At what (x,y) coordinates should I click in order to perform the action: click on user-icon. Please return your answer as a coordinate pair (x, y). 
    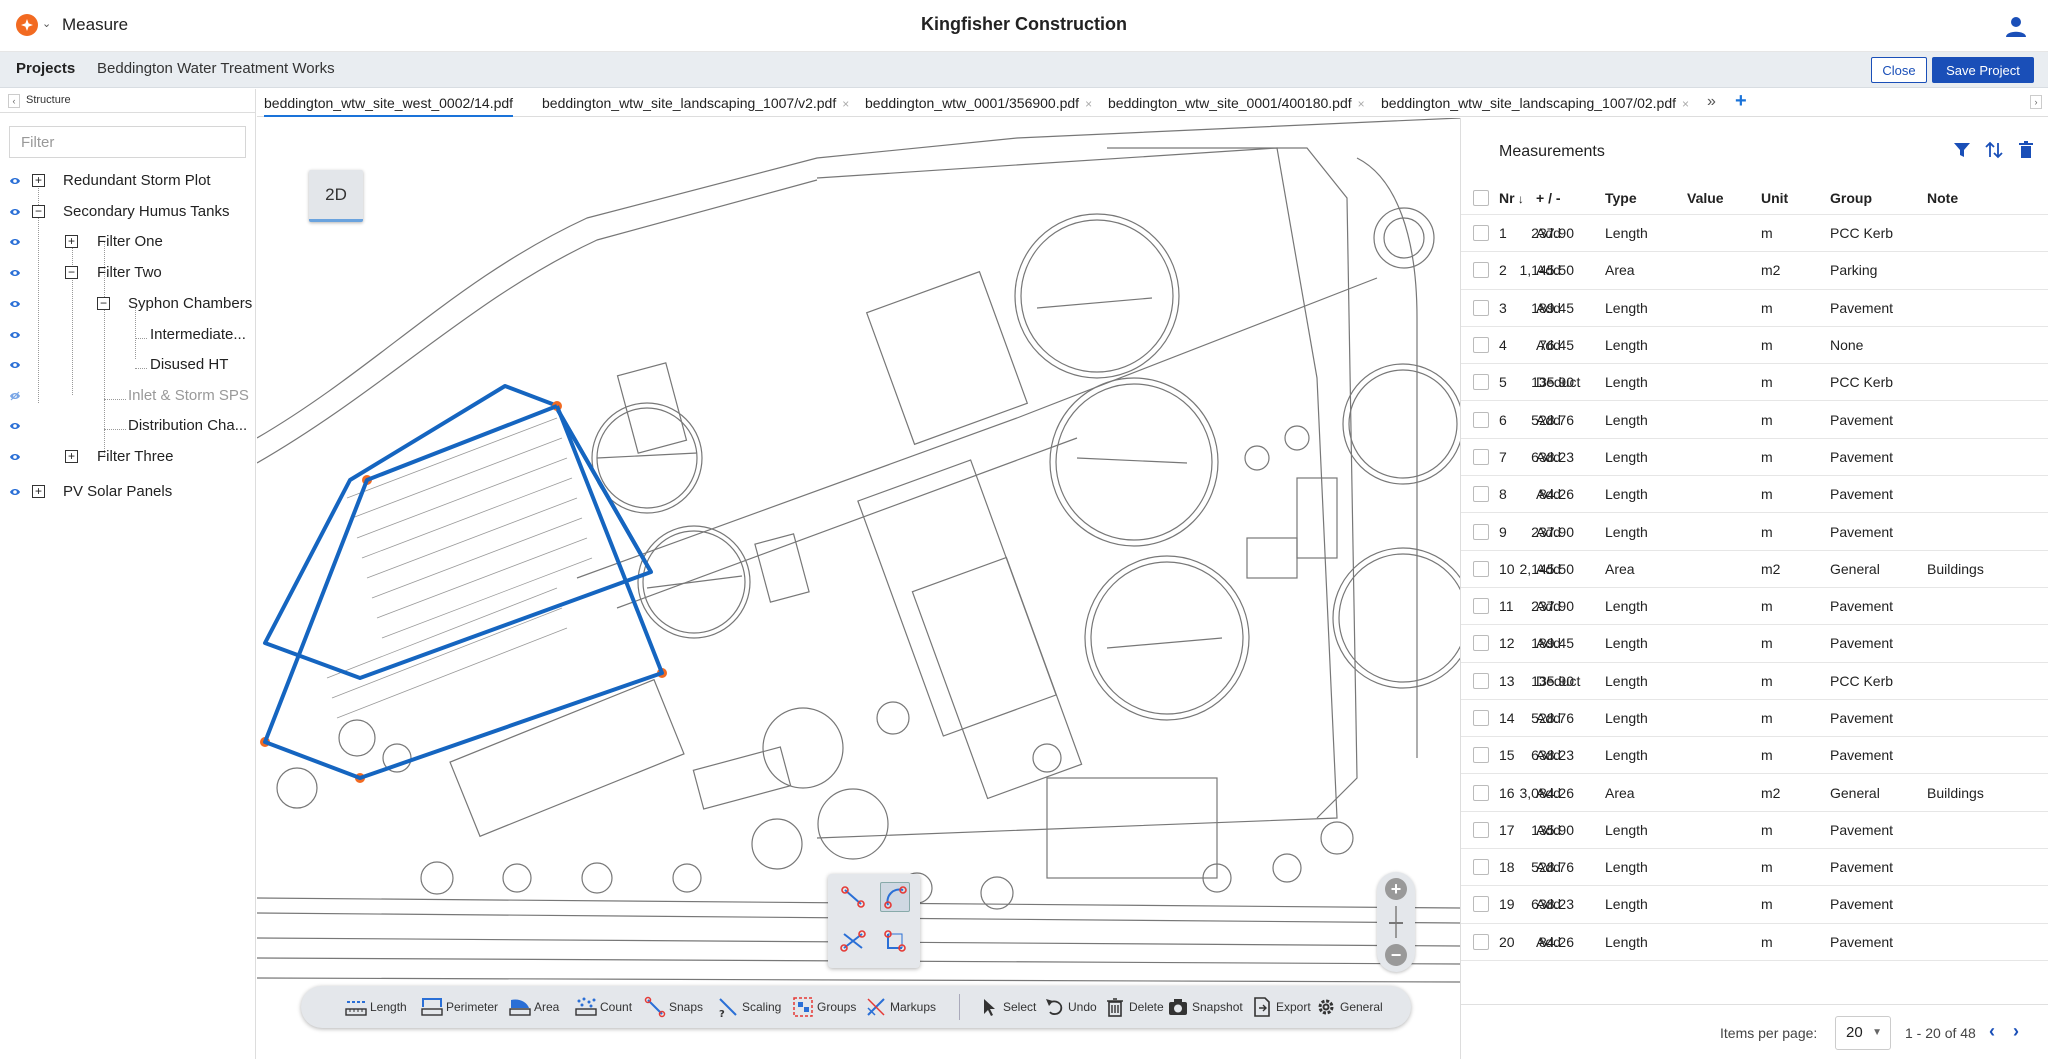
    Looking at the image, I should click on (2016, 26).